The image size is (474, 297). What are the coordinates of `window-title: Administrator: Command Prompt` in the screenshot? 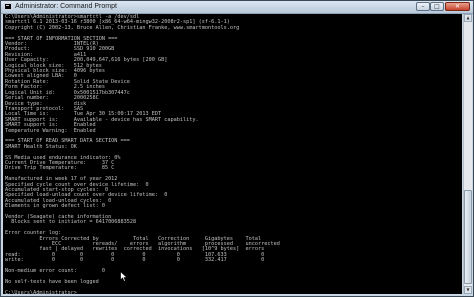 It's located at (66, 6).